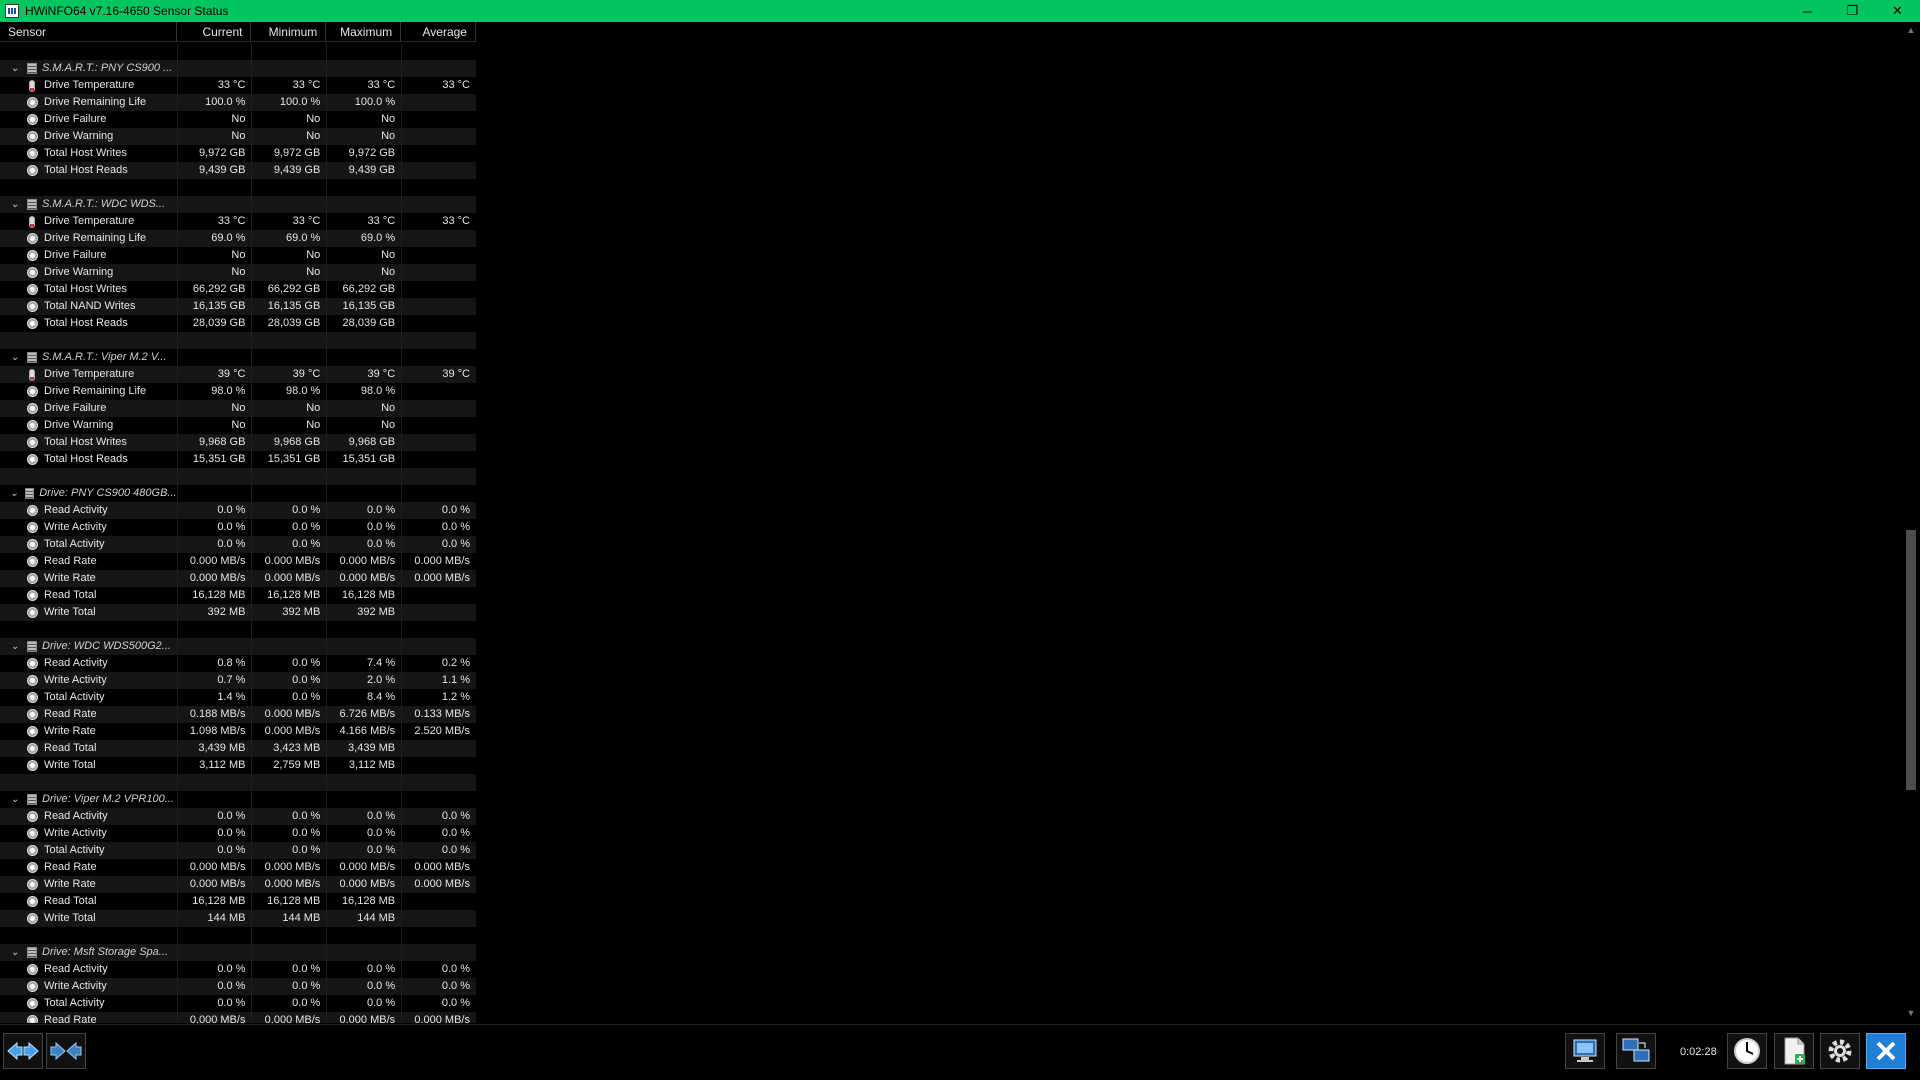 The height and width of the screenshot is (1080, 1920). Describe the element at coordinates (88, 32) in the screenshot. I see `column-header-sensor: Sensor` at that location.